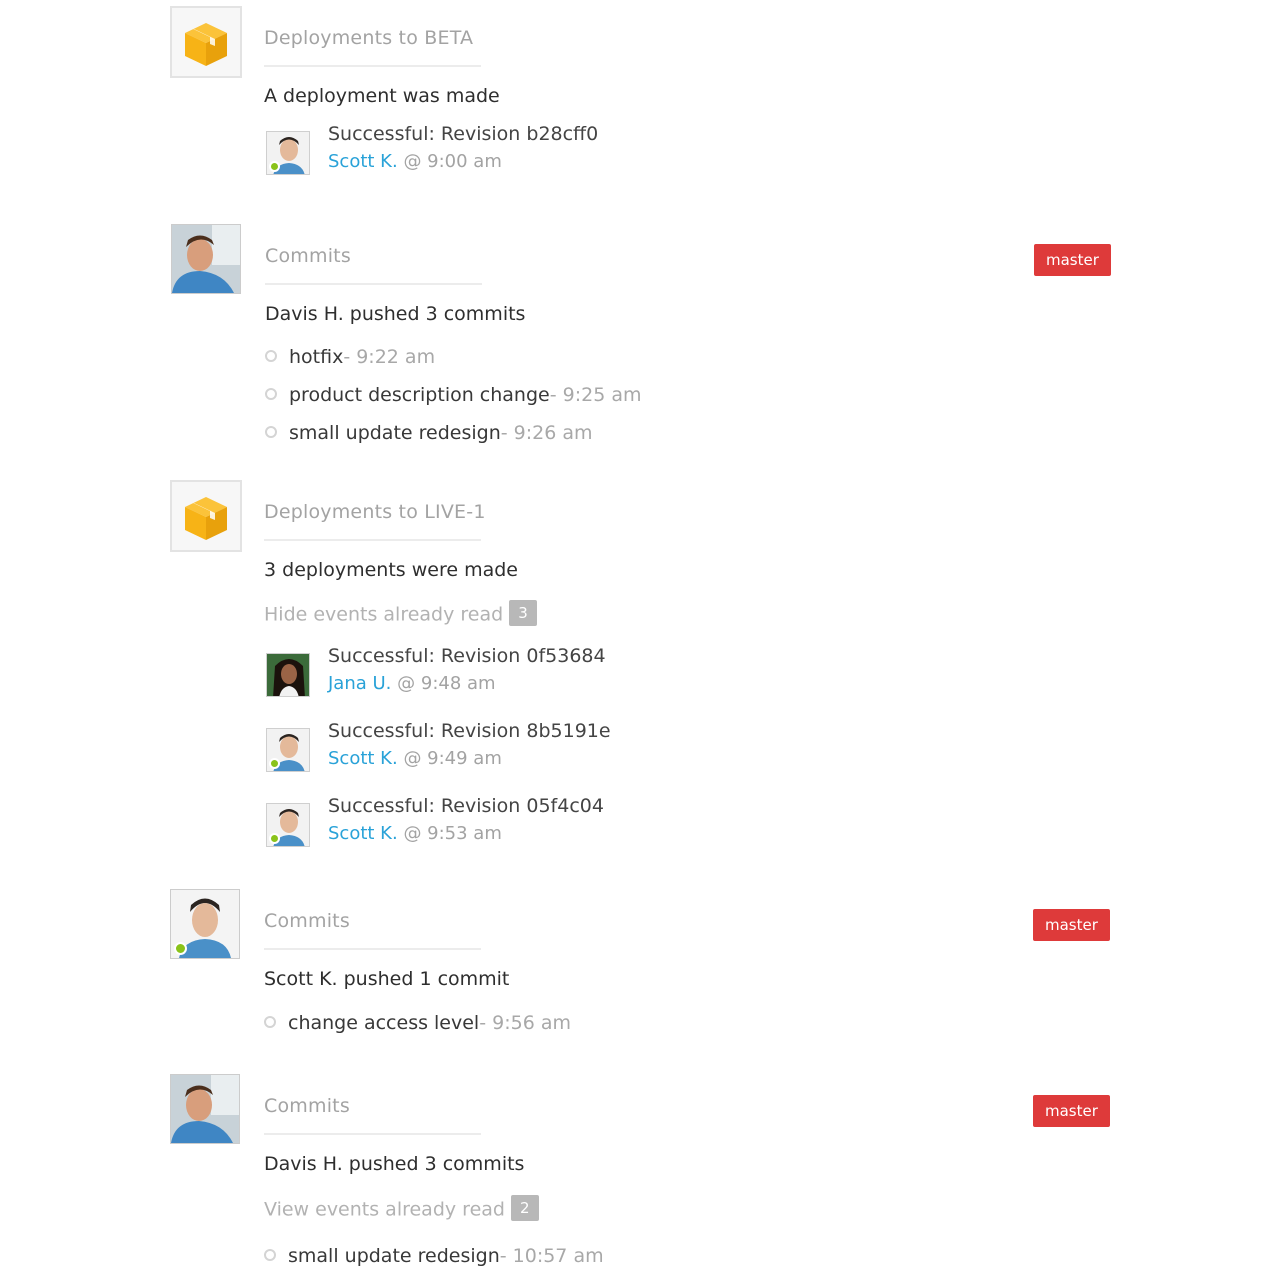 The height and width of the screenshot is (1280, 1280). What do you see at coordinates (419, 395) in the screenshot?
I see `commit-message: product description change` at bounding box center [419, 395].